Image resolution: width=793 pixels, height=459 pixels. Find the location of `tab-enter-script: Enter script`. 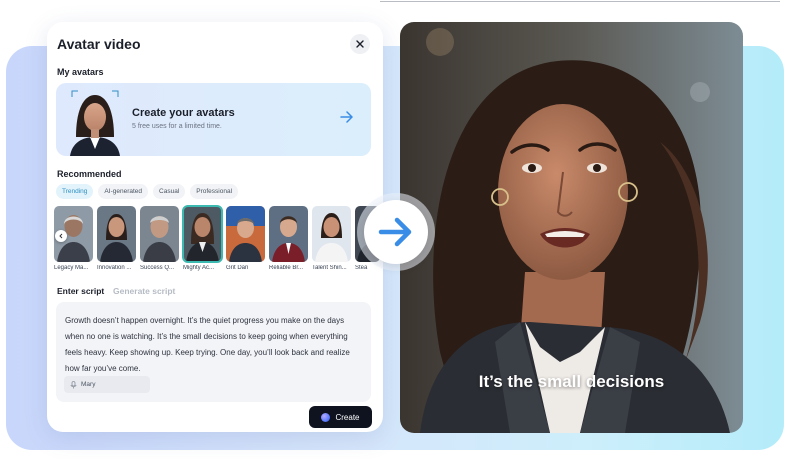

tab-enter-script: Enter script is located at coordinates (80, 291).